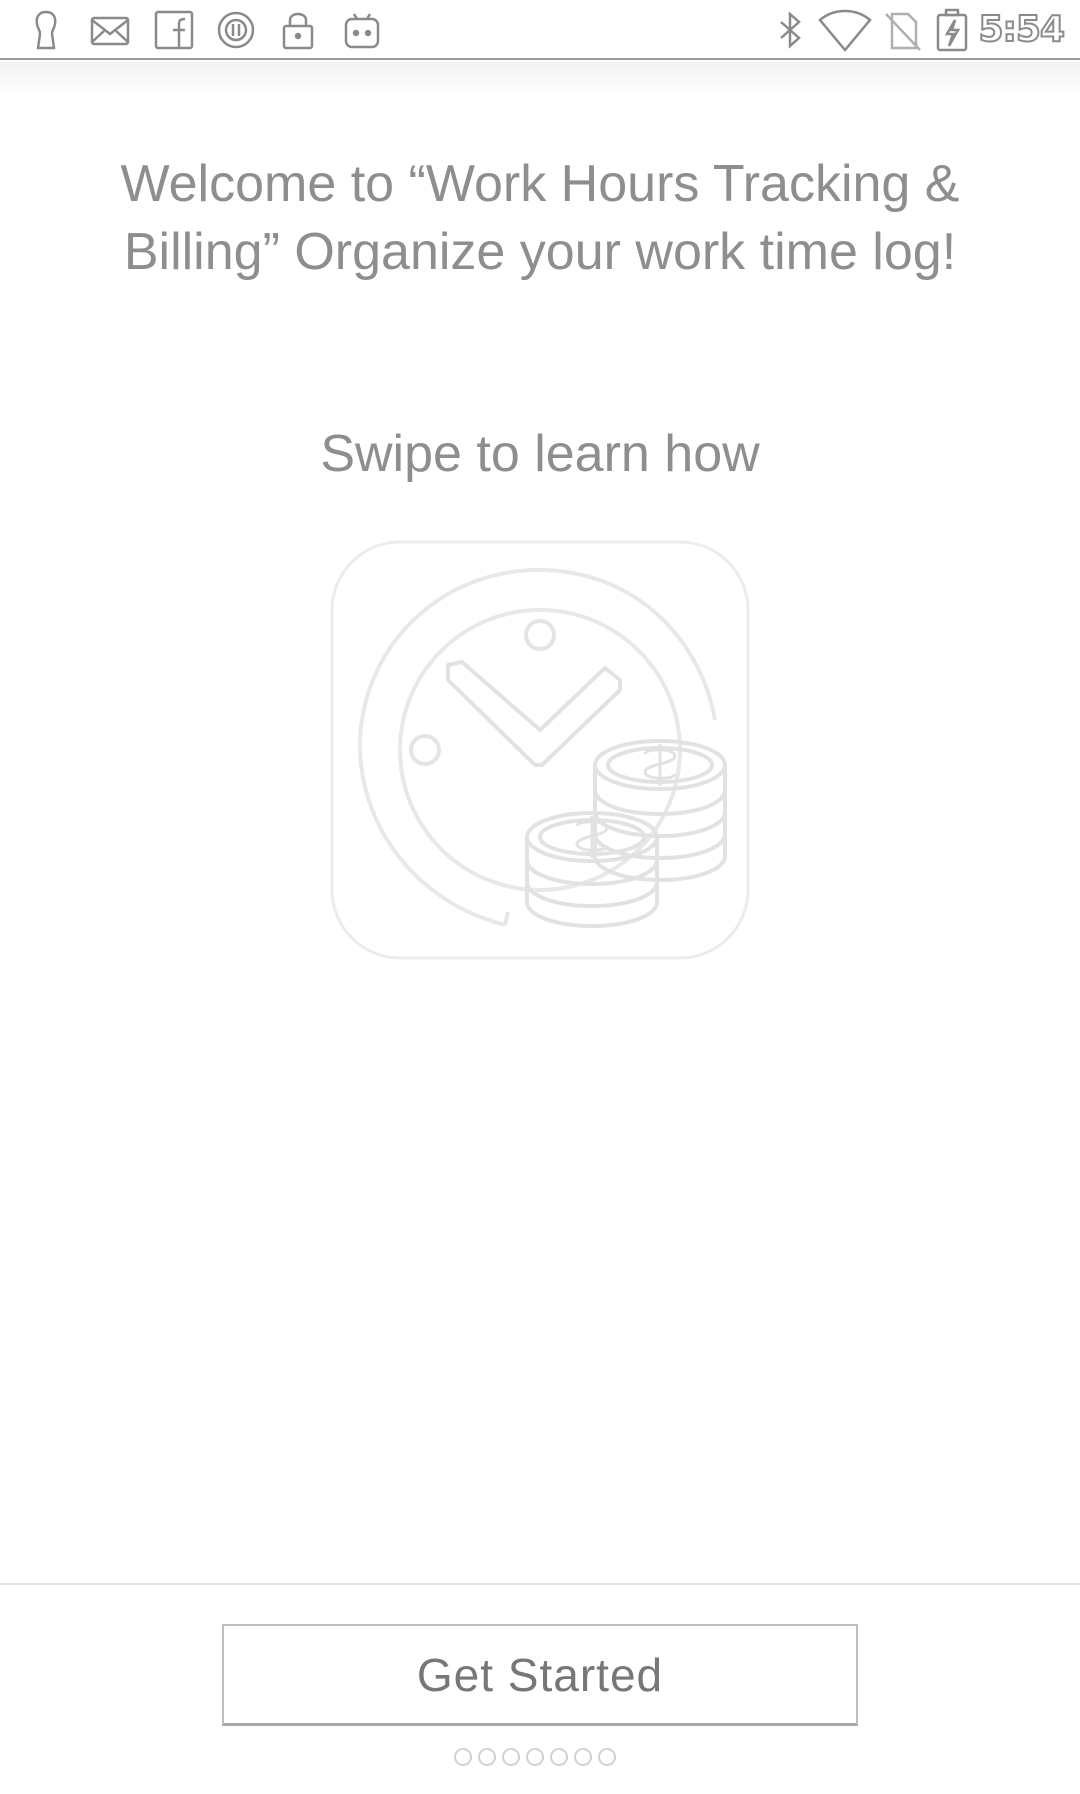  Describe the element at coordinates (540, 1584) in the screenshot. I see `footer-divider` at that location.